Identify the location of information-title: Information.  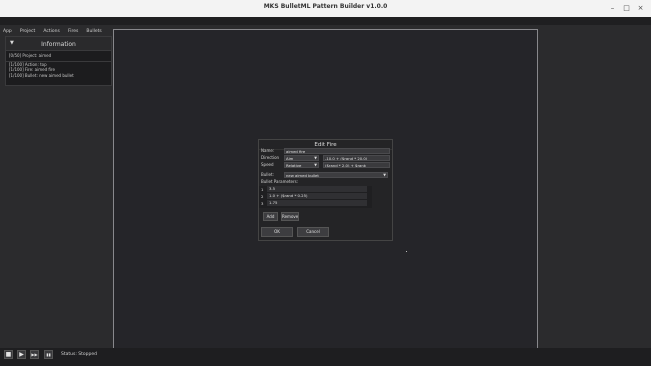
(58, 44).